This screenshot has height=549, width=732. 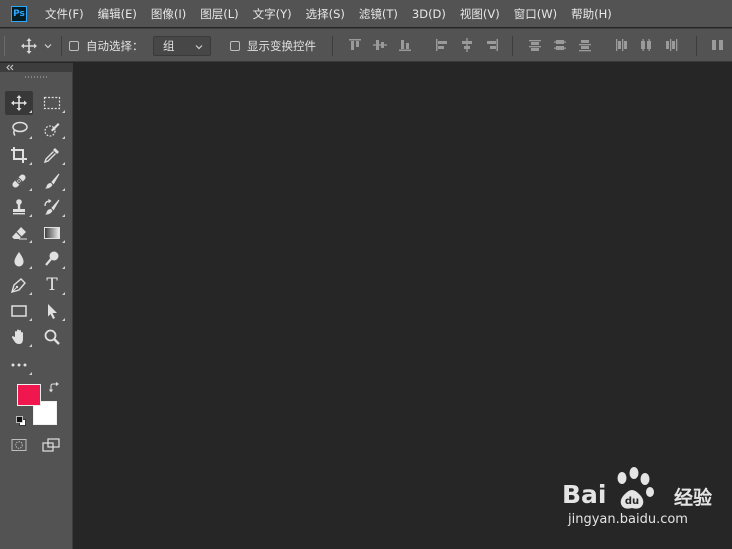 I want to click on menu-layer: 图层(L), so click(x=219, y=14).